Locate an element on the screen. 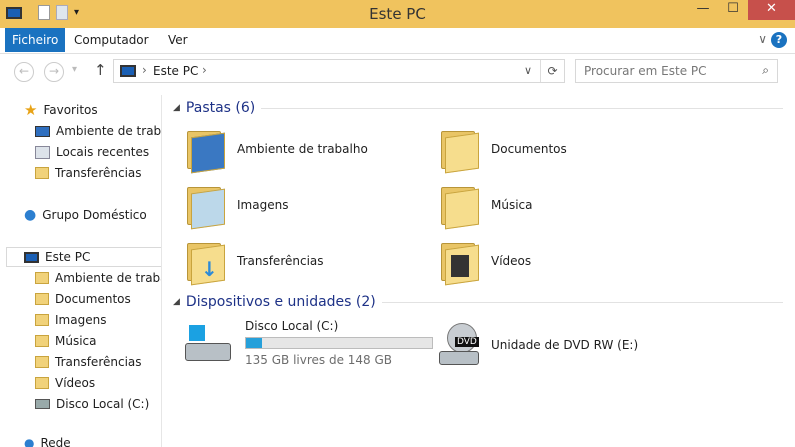 The image size is (795, 447). sidebar-homegroup: ● Grupo Doméstico is located at coordinates (92, 215).